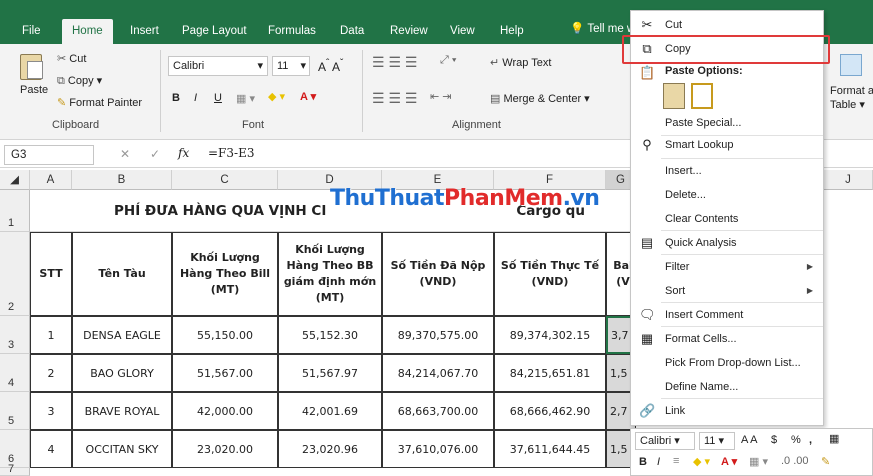 The width and height of the screenshot is (873, 476). I want to click on cell-ten-tau: BRAVE ROYAL, so click(122, 411).